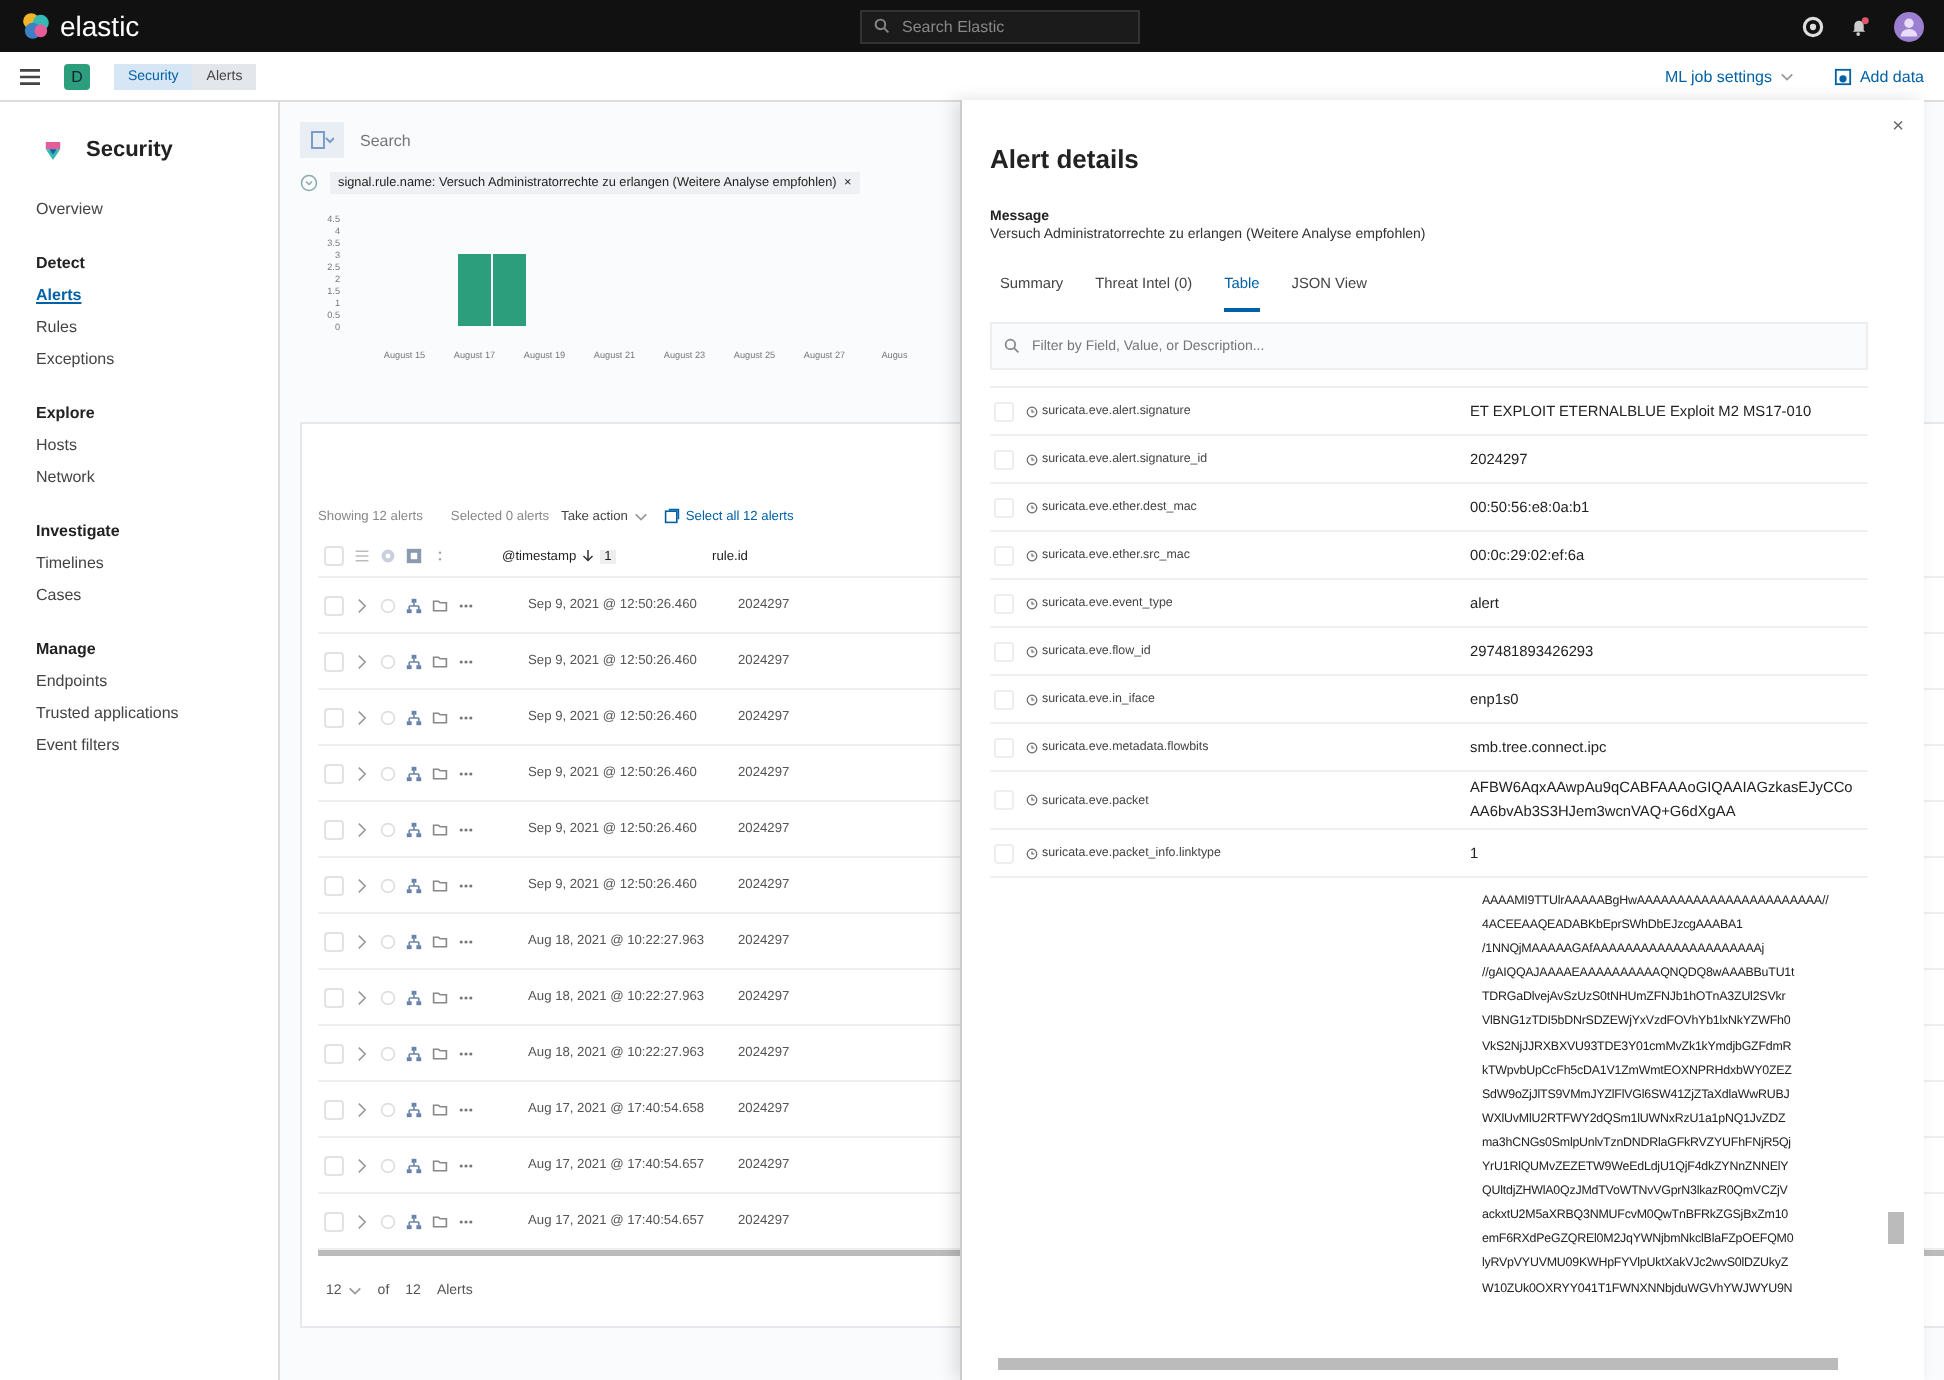 The image size is (1944, 1380). What do you see at coordinates (67, 649) in the screenshot?
I see `sidebar-group-title: Manage` at bounding box center [67, 649].